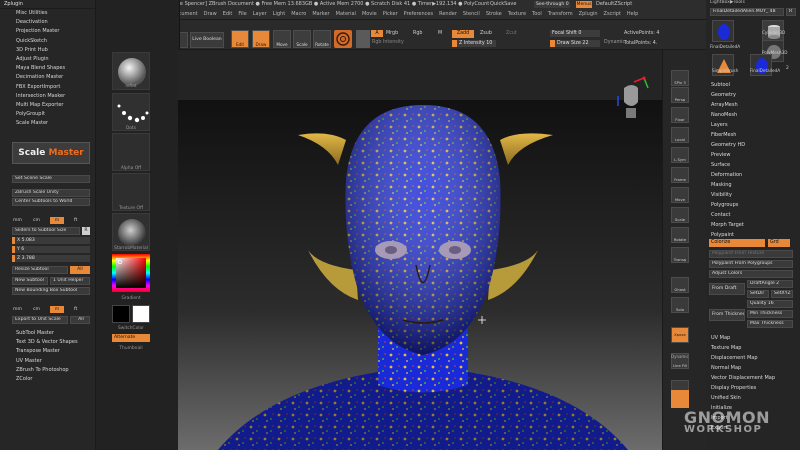  I want to click on plugin-item: Projection Master, so click(47, 31).